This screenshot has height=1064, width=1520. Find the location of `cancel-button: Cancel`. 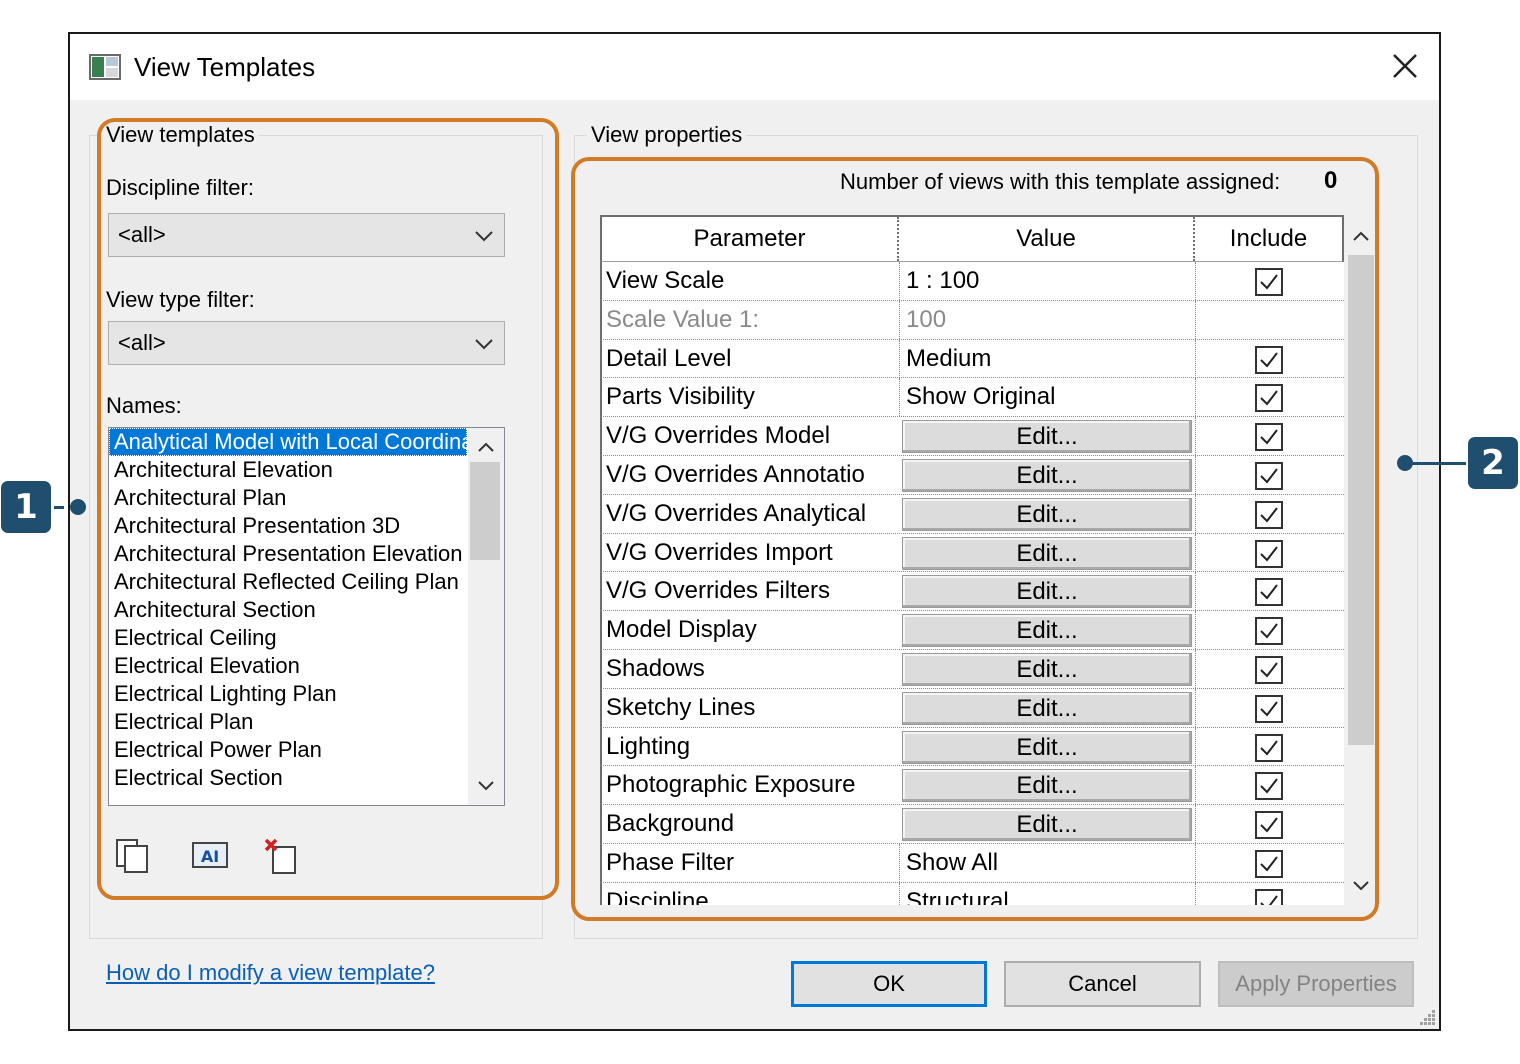

cancel-button: Cancel is located at coordinates (1102, 984).